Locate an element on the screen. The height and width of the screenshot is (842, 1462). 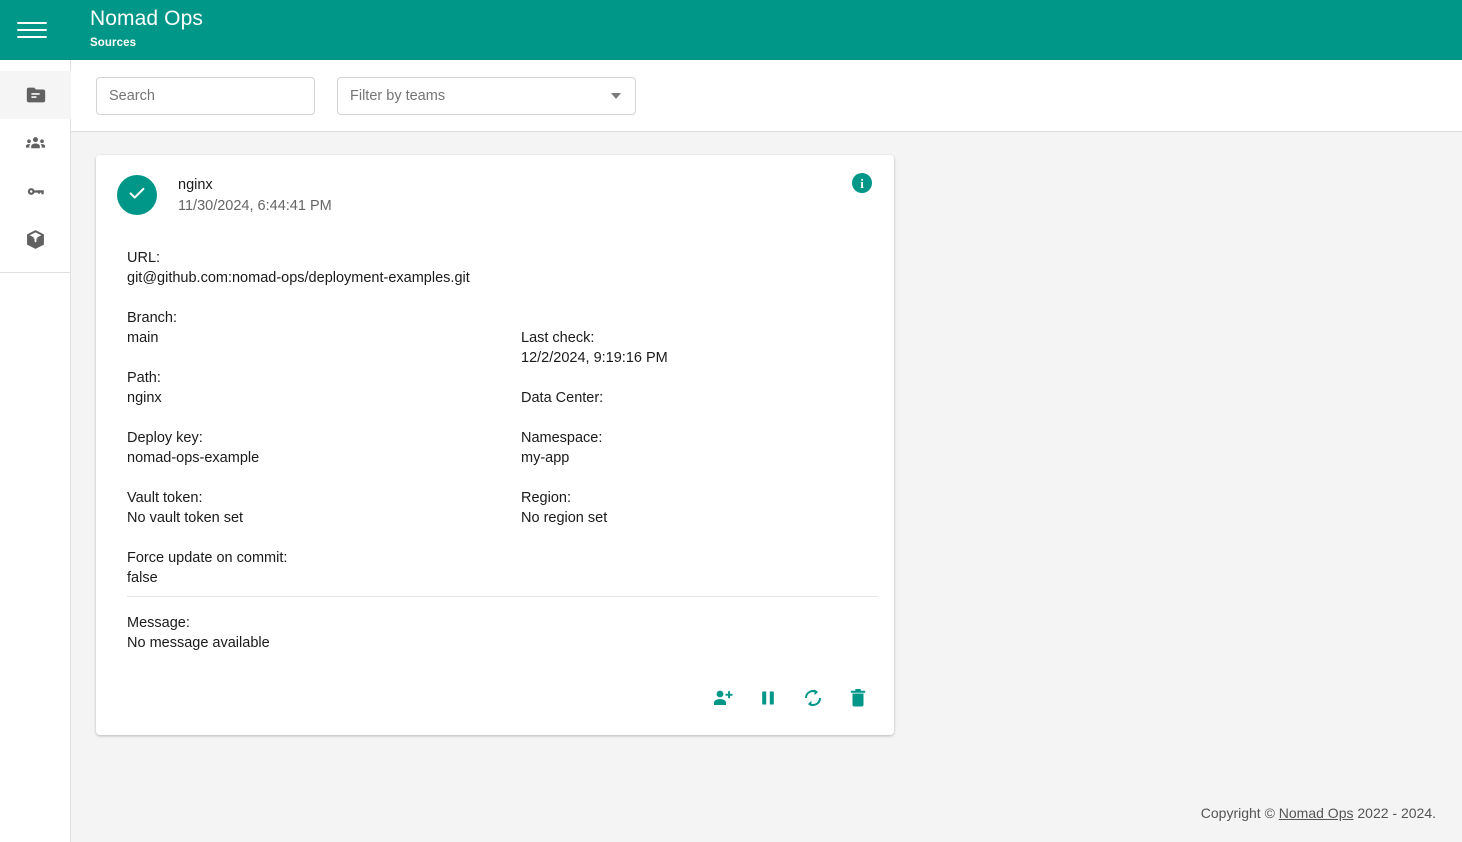
add-member-button is located at coordinates (723, 699).